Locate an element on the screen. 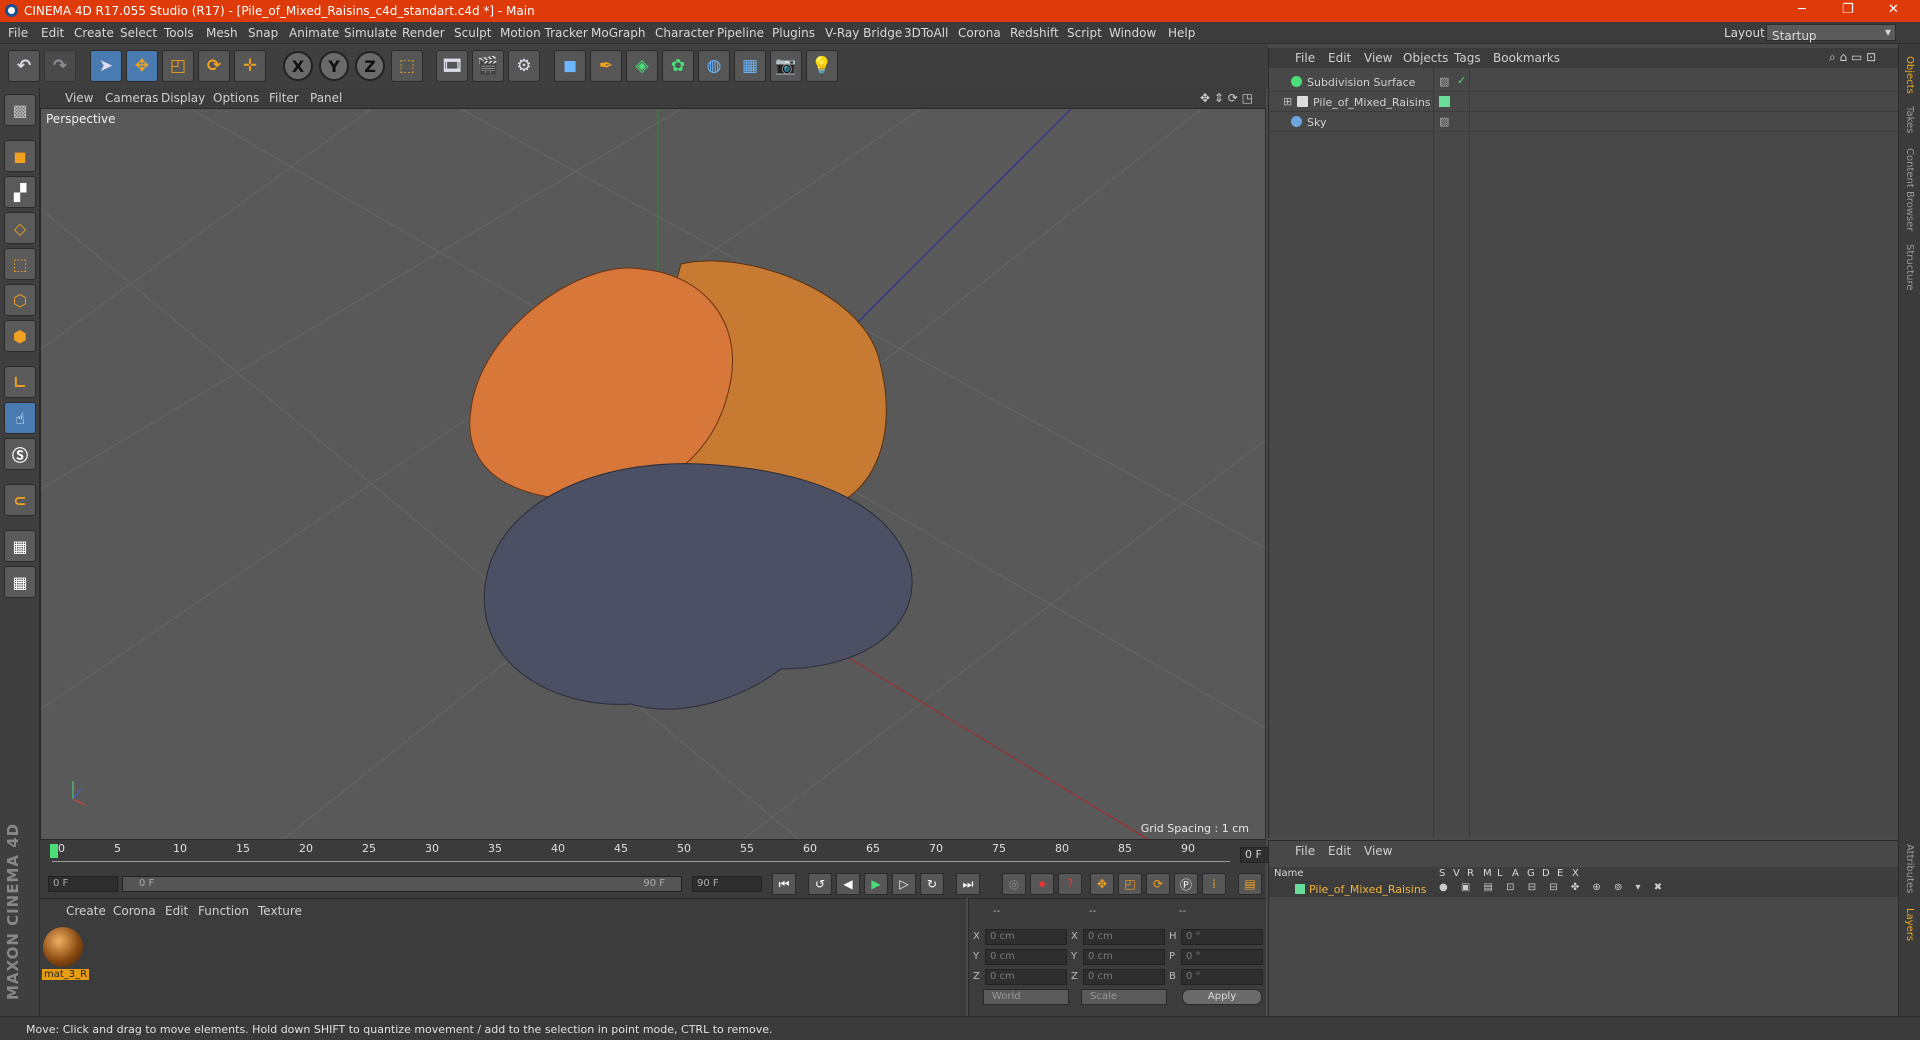  points-mode-button: ⬚ is located at coordinates (20, 264).